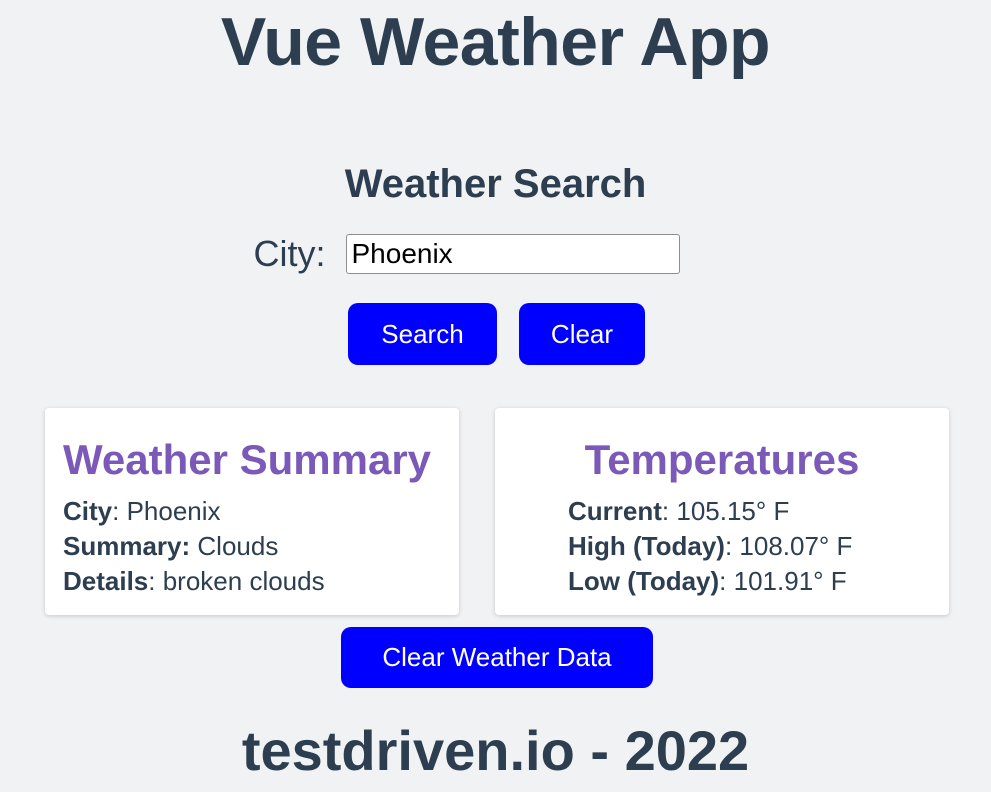 The image size is (991, 792). I want to click on temp-key: Current, so click(615, 511).